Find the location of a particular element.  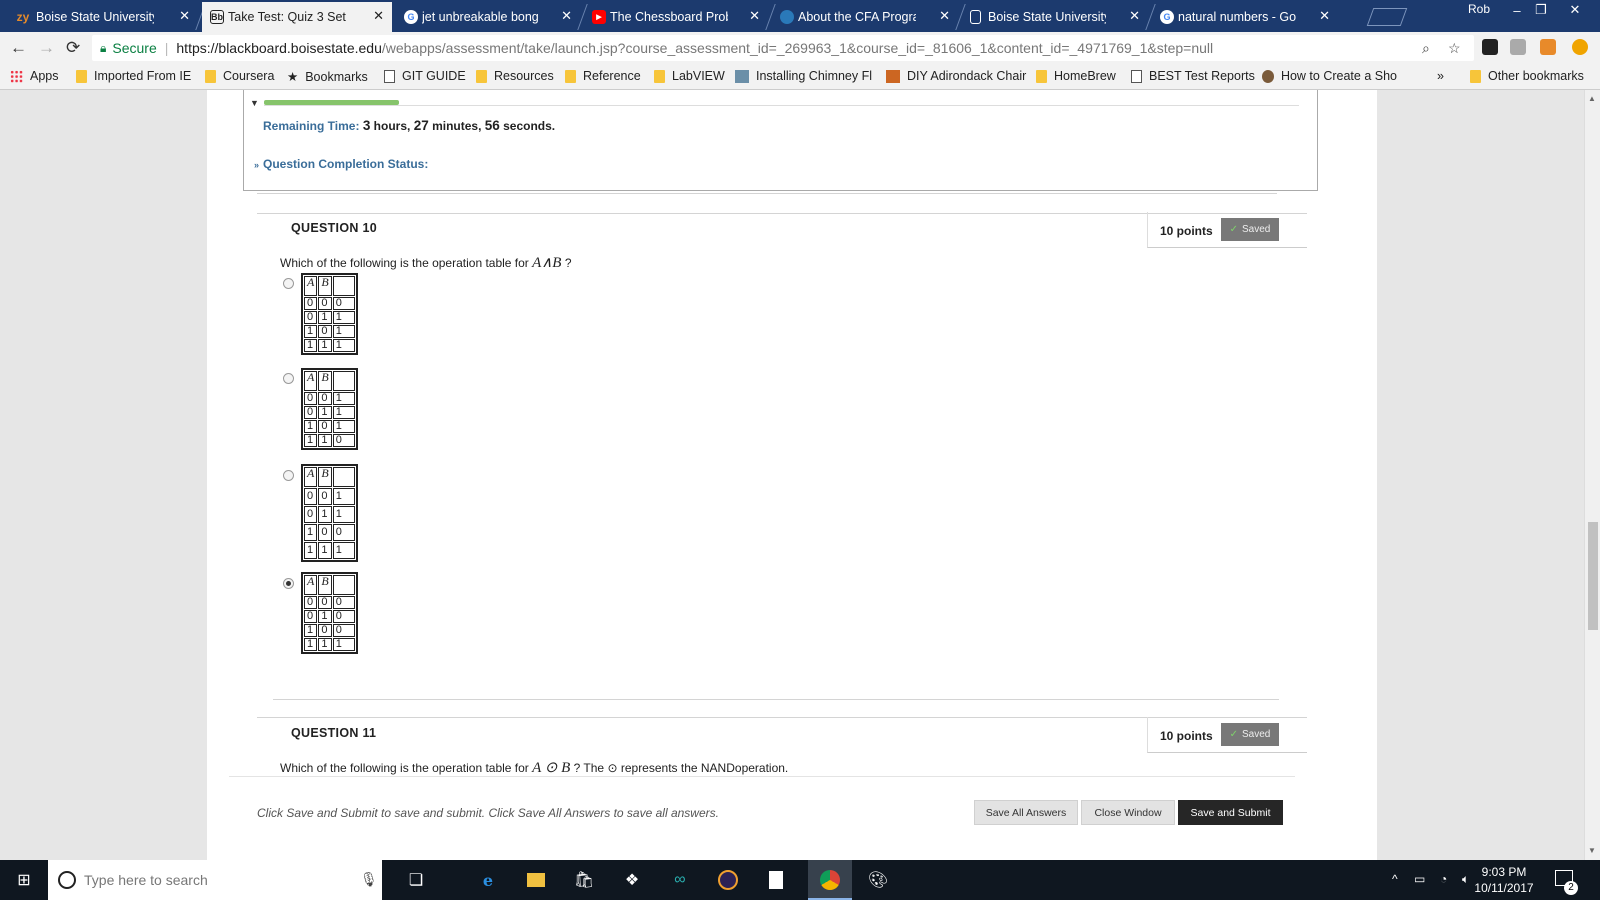

windows-start-icon: ⊞ is located at coordinates (24, 880).